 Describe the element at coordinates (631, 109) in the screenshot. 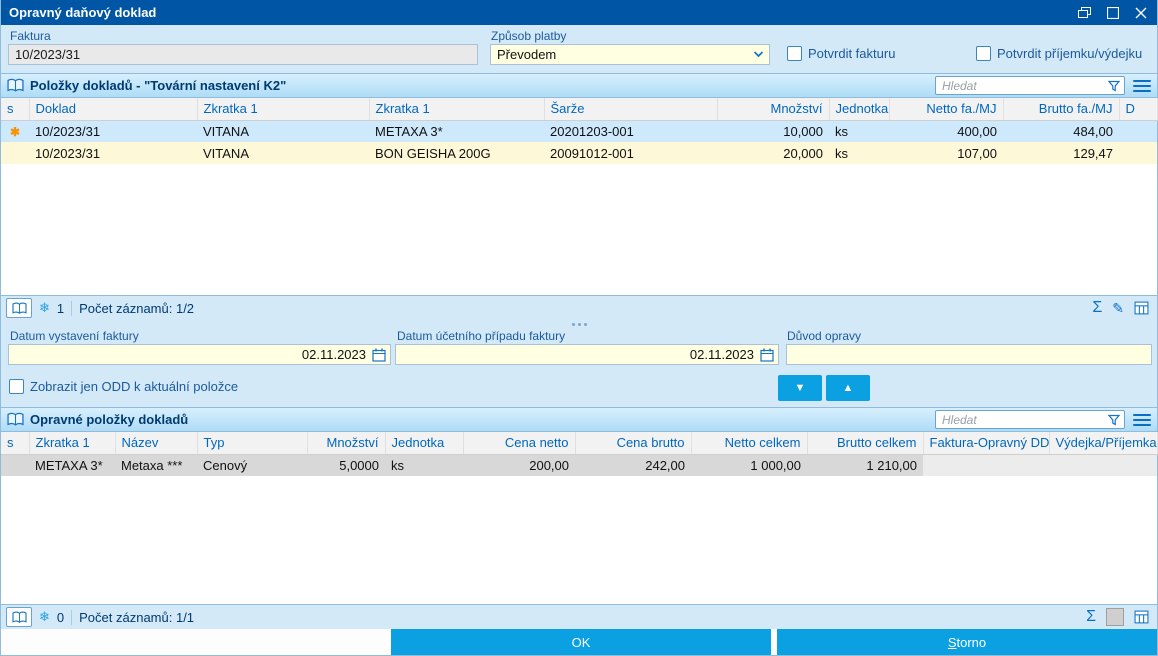

I see `col-sarze: Šarže` at that location.